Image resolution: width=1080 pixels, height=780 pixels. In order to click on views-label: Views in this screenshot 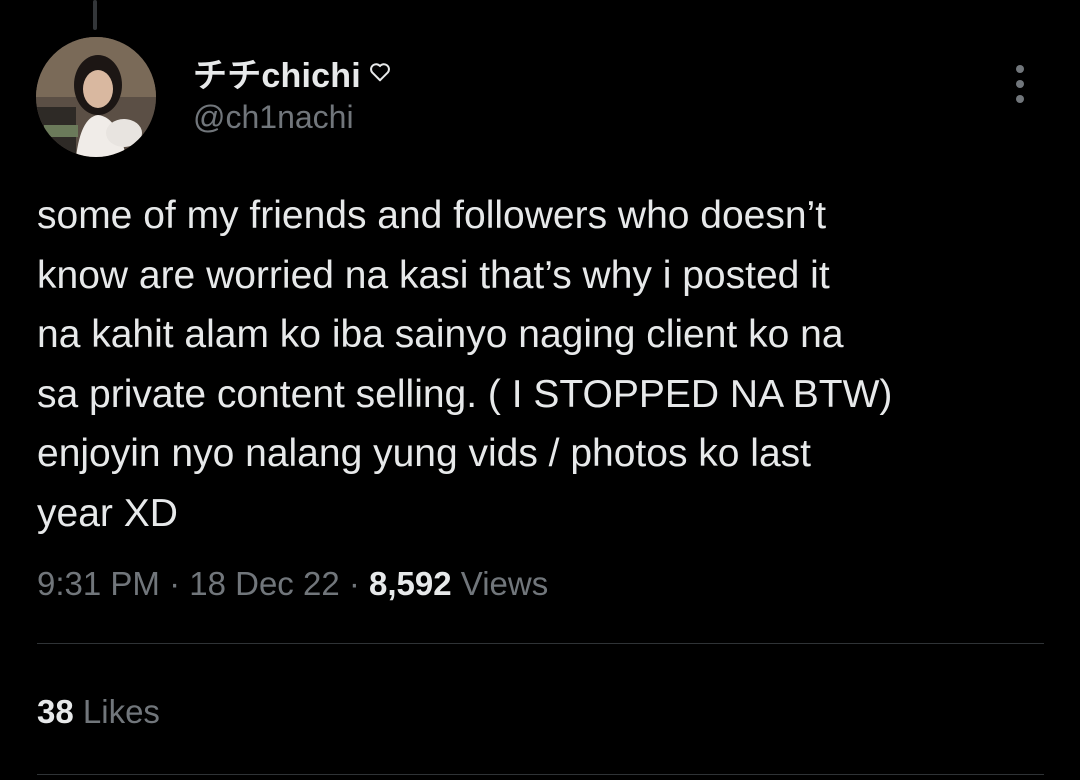, I will do `click(504, 583)`.